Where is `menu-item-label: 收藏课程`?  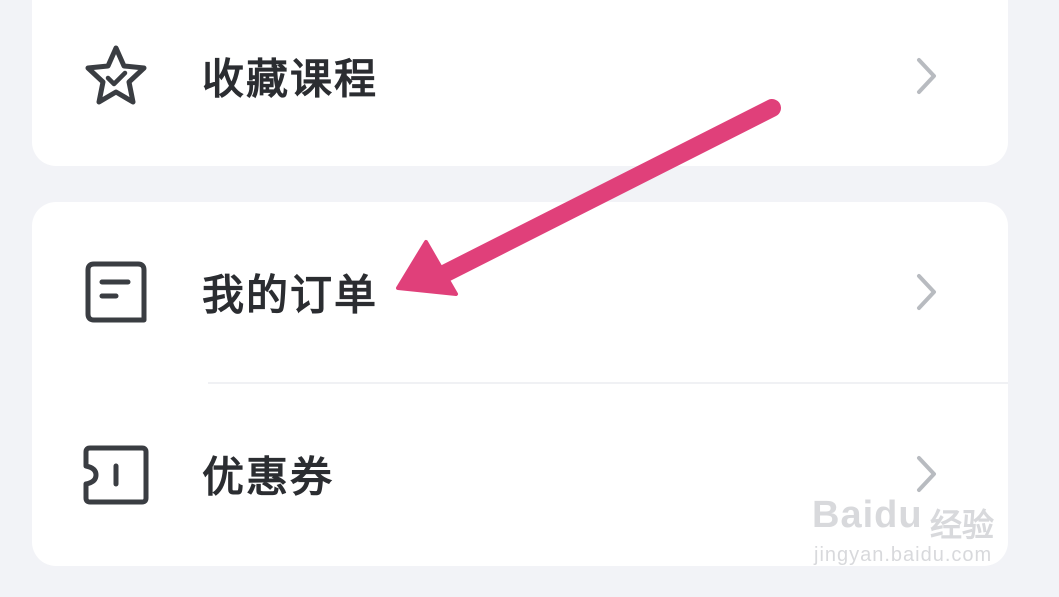 menu-item-label: 收藏课程 is located at coordinates (290, 79).